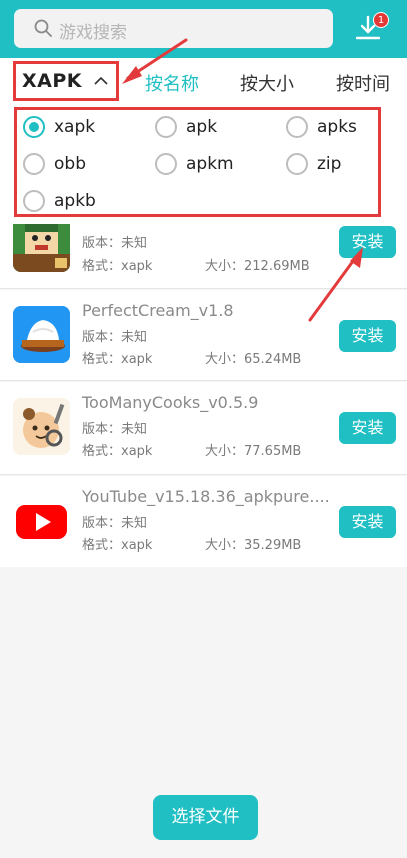 Image resolution: width=407 pixels, height=858 pixels. I want to click on filter-option-obb: obb, so click(54, 164).